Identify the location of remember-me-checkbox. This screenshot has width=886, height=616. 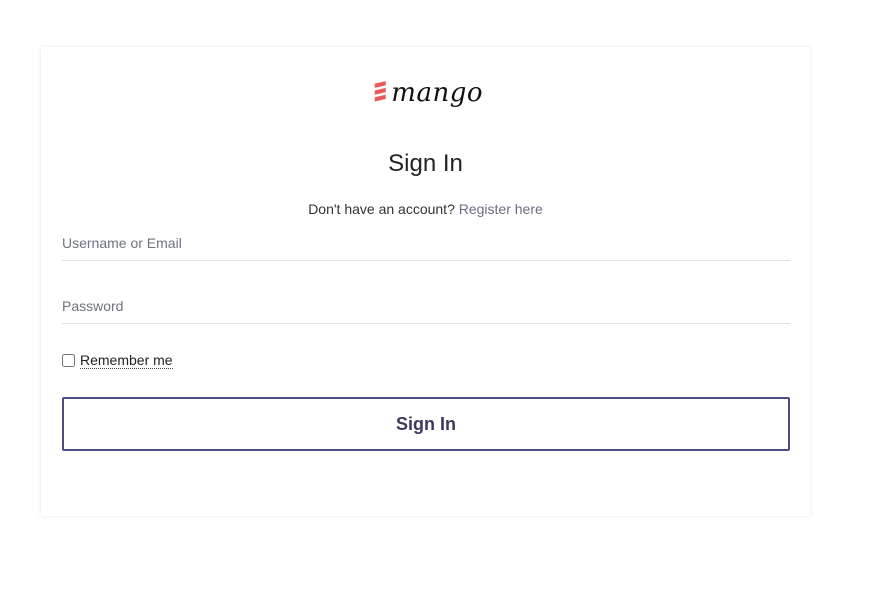
(68, 360).